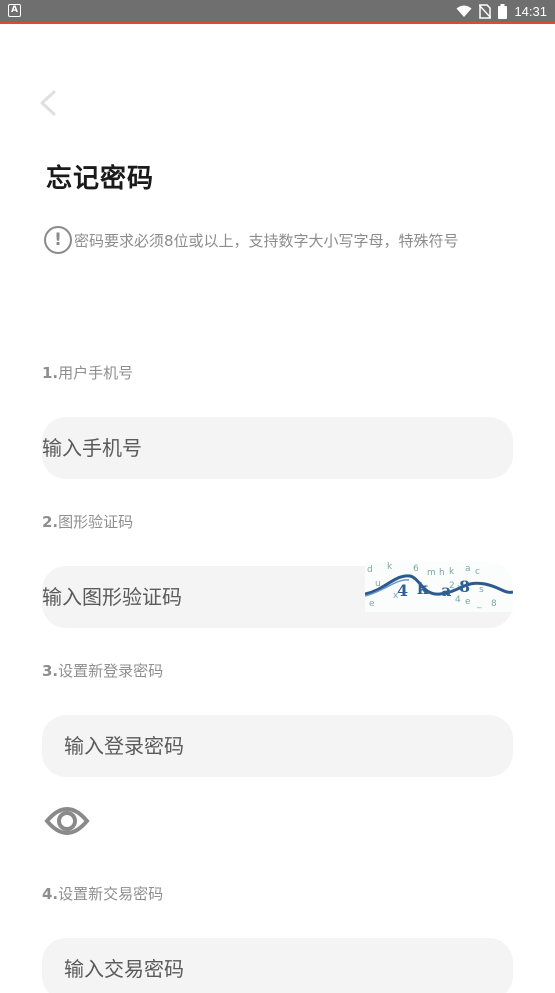  I want to click on captcha-label-text: 图形验证码, so click(96, 522).